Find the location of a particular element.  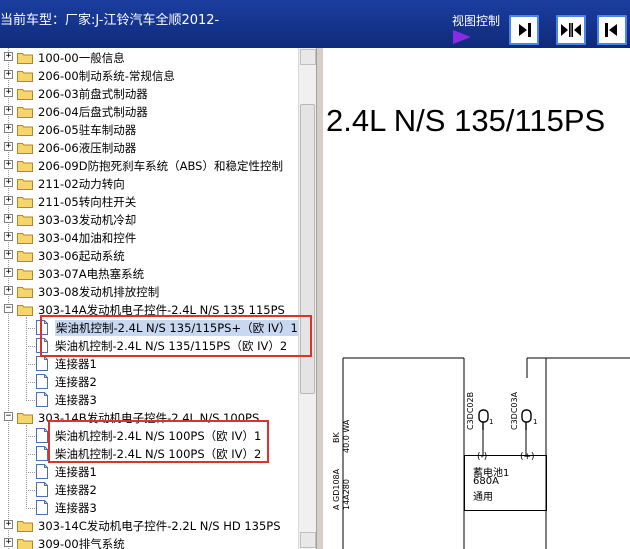

tree-item-label: 309-00排气系统 is located at coordinates (81, 543).